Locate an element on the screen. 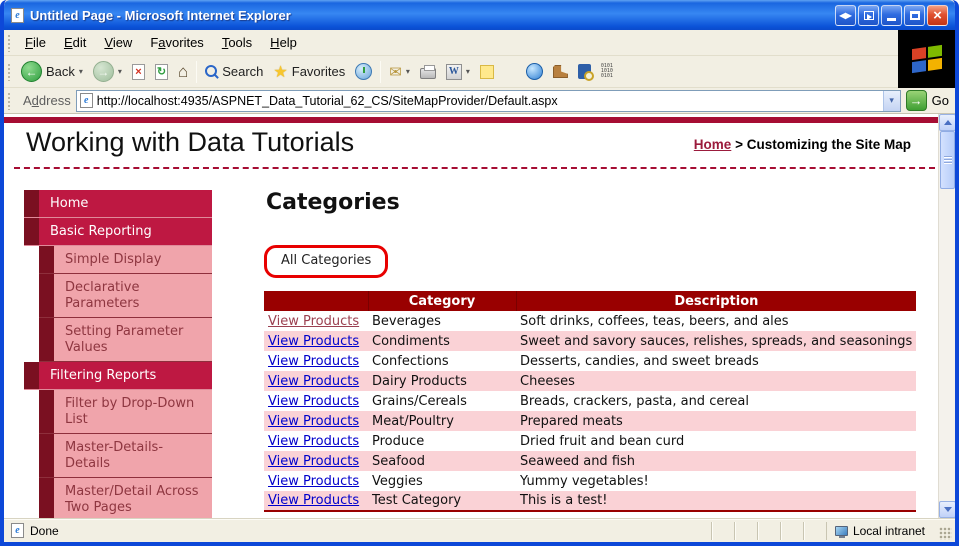 The width and height of the screenshot is (959, 546). sidebar-item-setting-parameter-values: Setting Parameter Values is located at coordinates (125, 340).